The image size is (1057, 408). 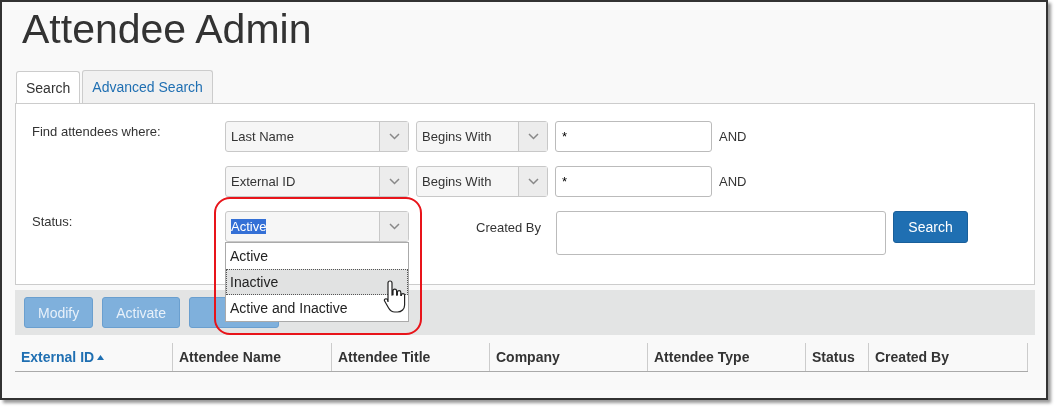 What do you see at coordinates (53, 221) in the screenshot?
I see `status-label: Status:` at bounding box center [53, 221].